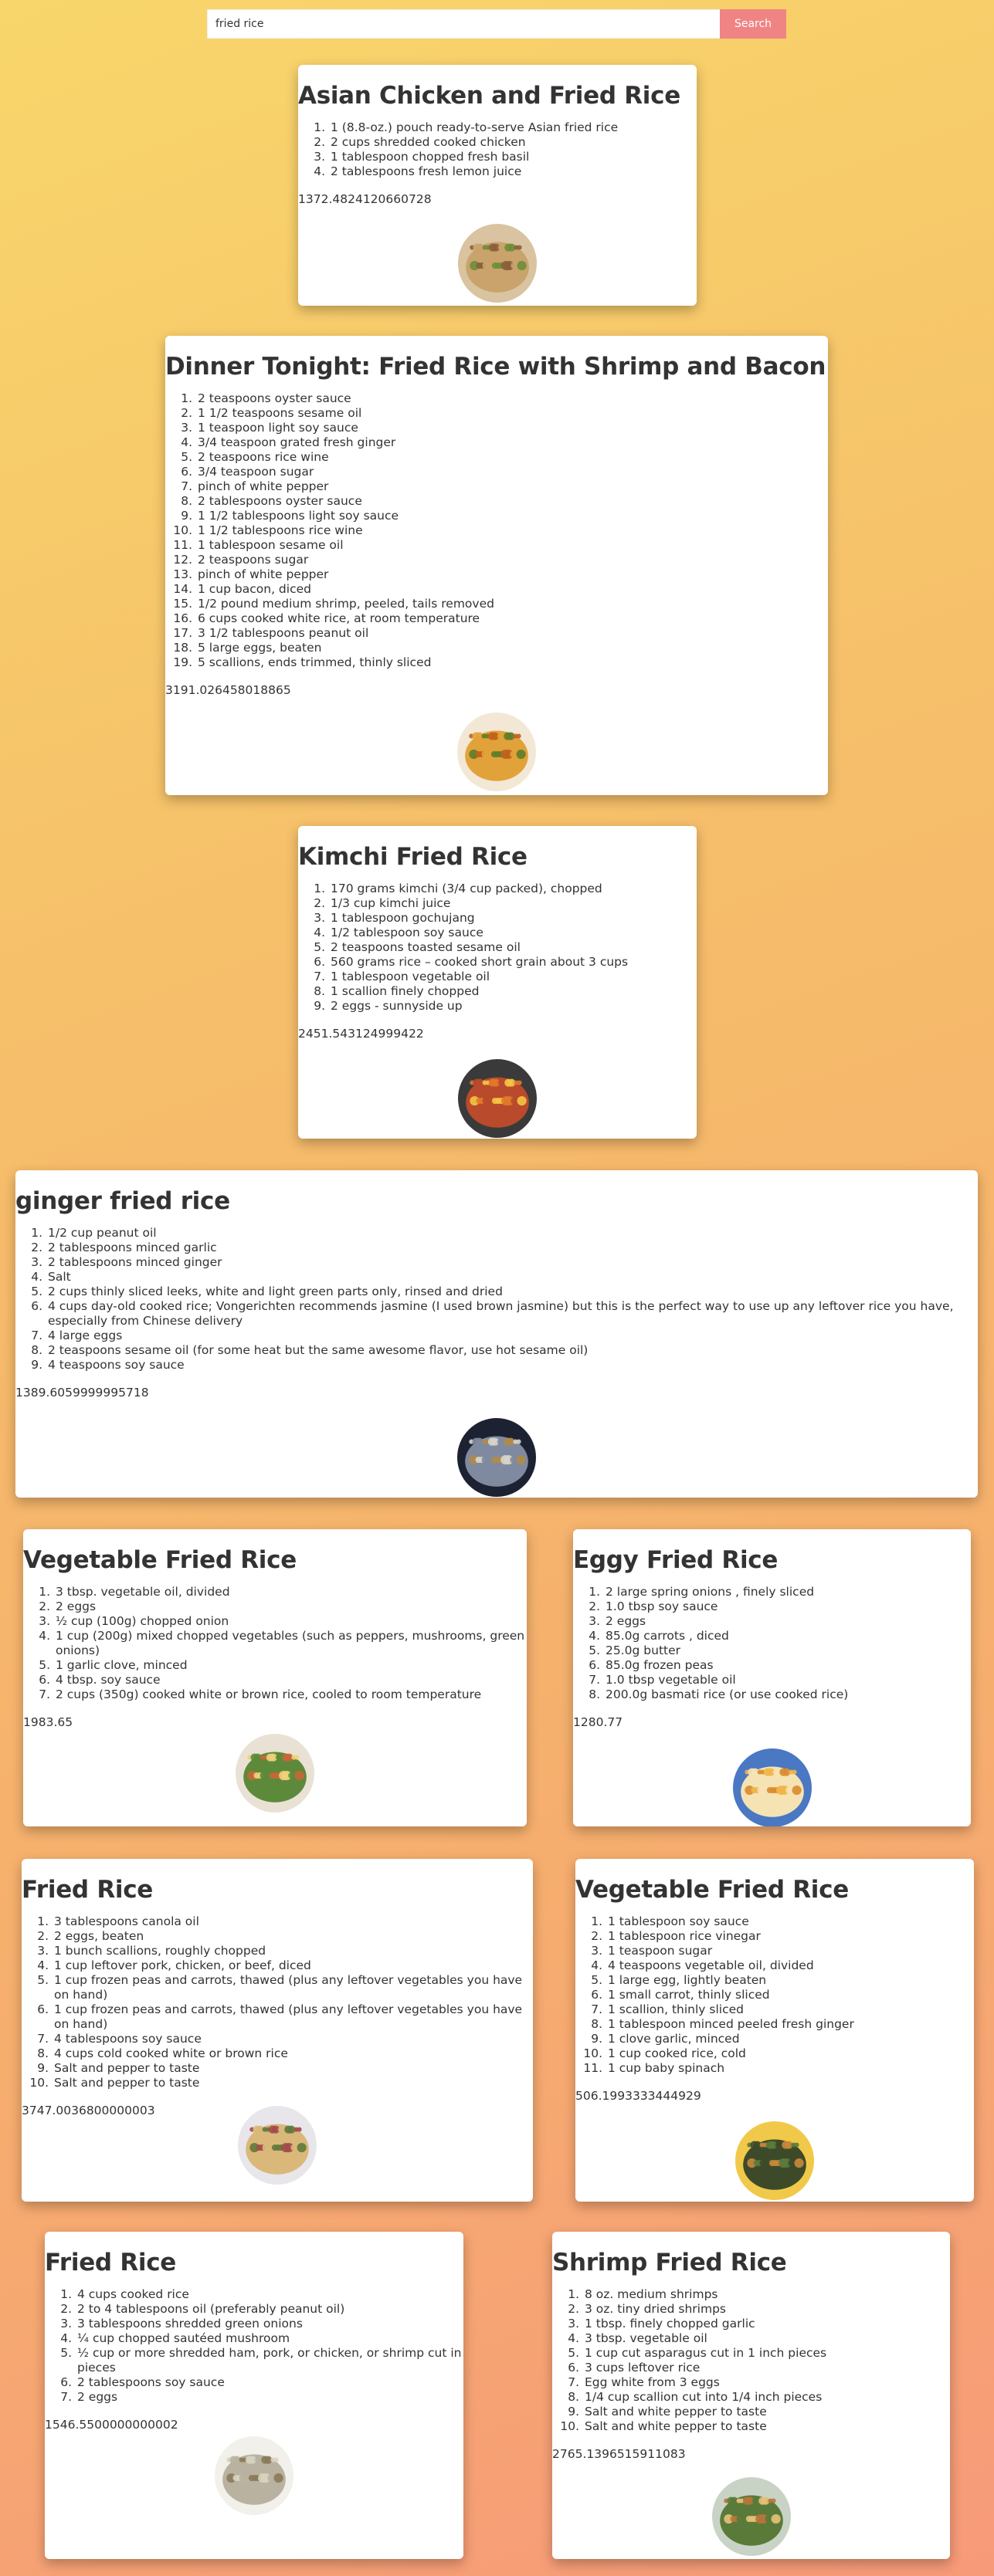 This screenshot has height=2576, width=994. I want to click on ingredient-item: 8 oz. medium shrimps, so click(766, 2294).